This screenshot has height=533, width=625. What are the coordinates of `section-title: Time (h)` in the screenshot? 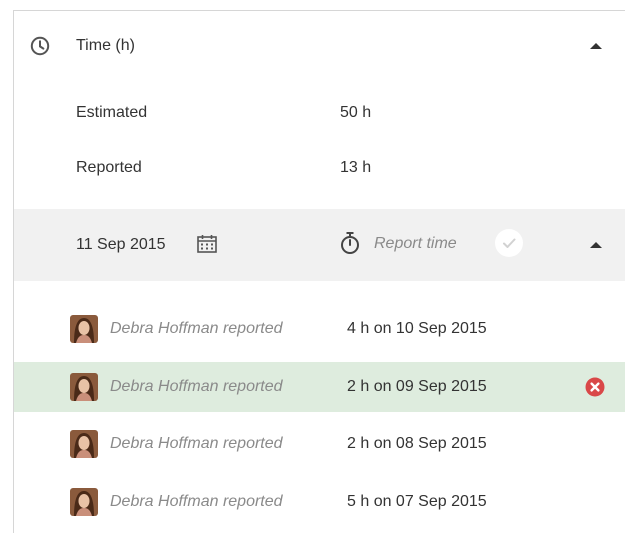 It's located at (105, 45).